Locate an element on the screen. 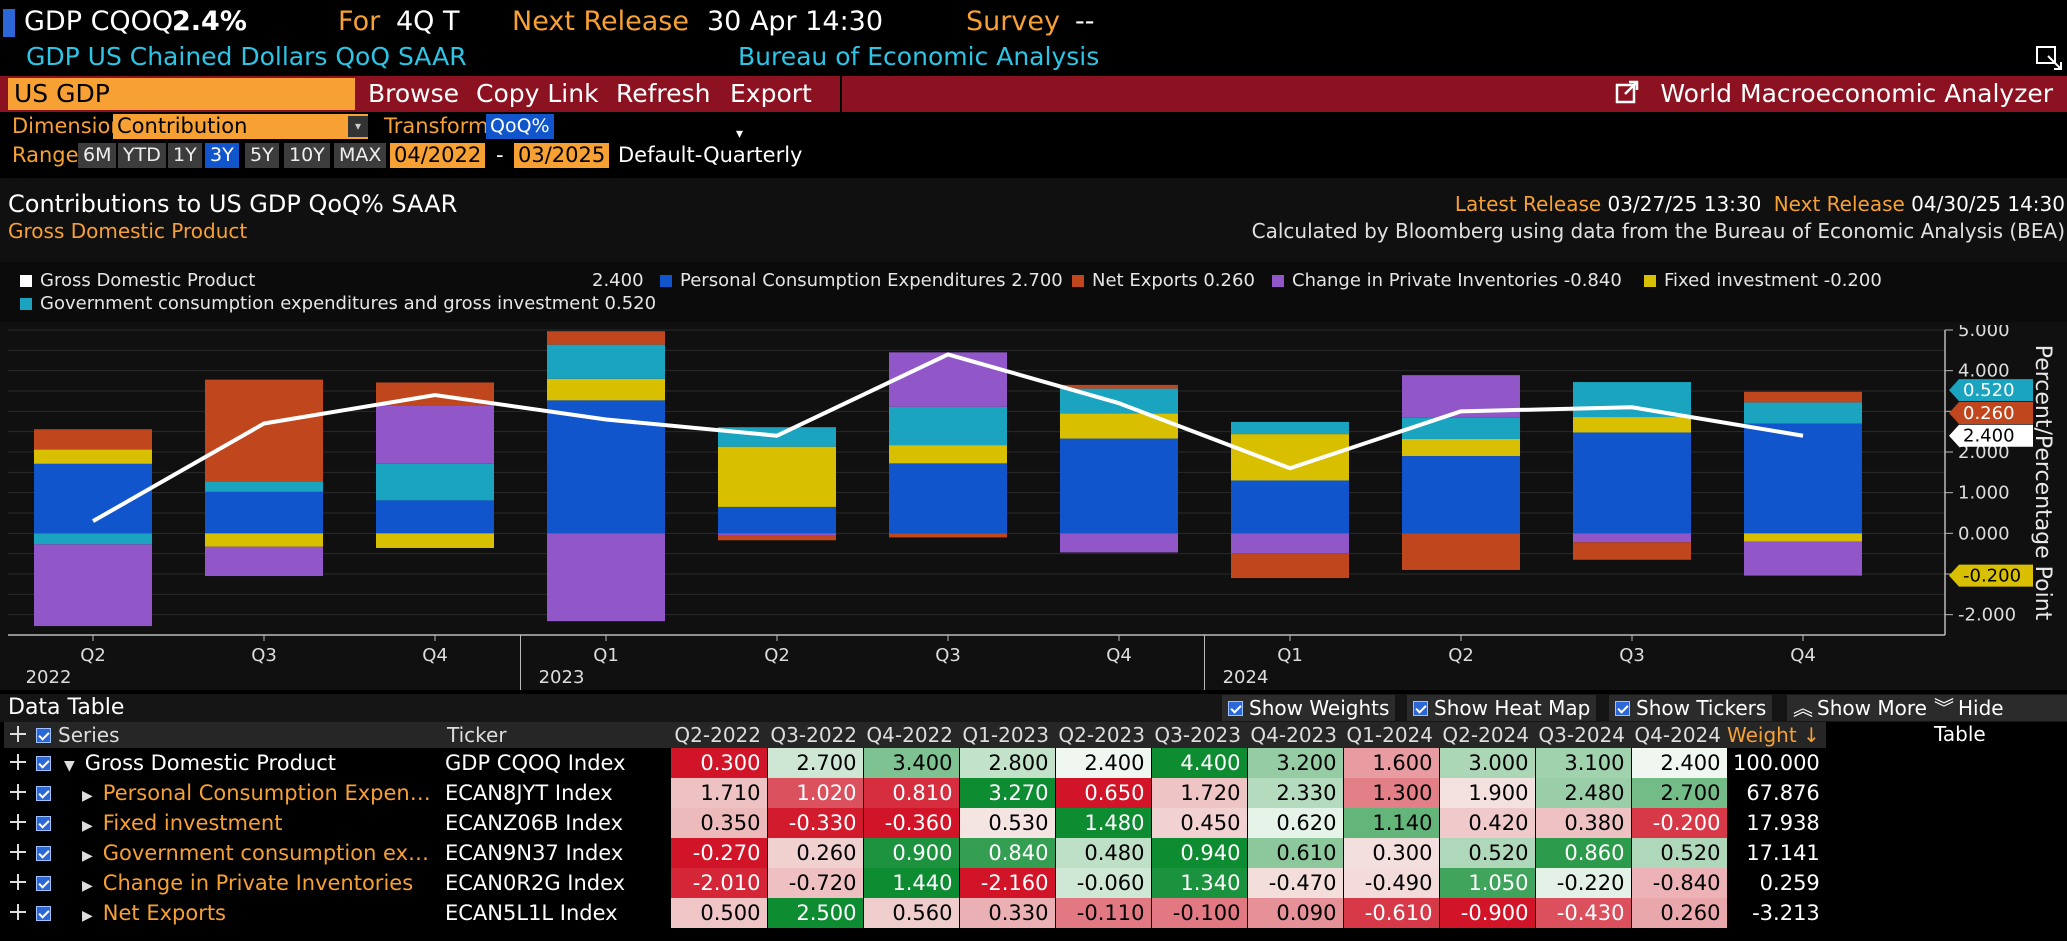  value-cell: 0.810 is located at coordinates (911, 793).